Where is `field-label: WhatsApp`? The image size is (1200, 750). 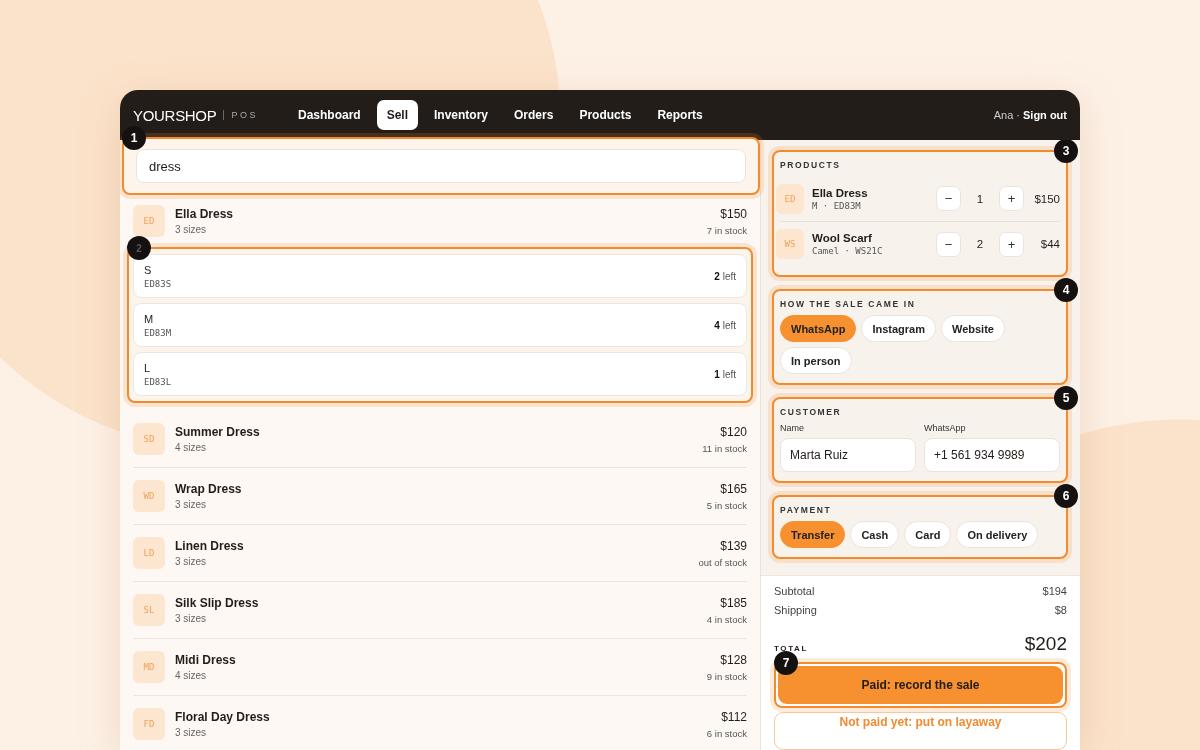 field-label: WhatsApp is located at coordinates (945, 428).